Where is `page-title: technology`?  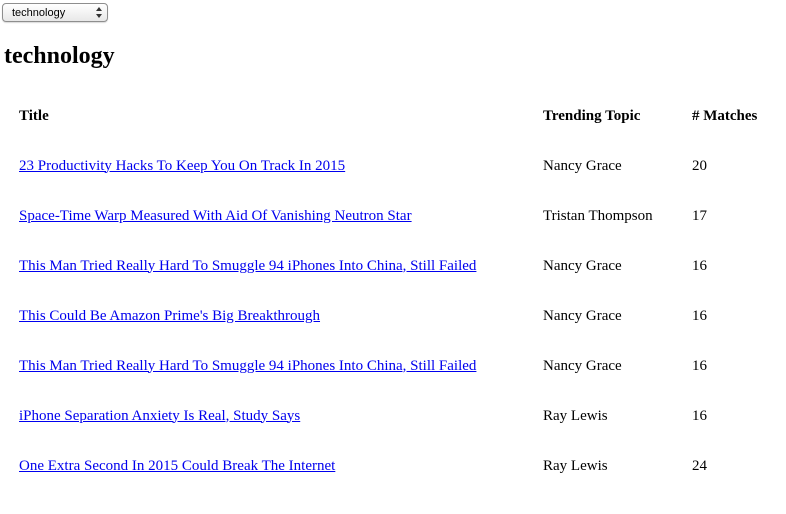
page-title: technology is located at coordinates (59, 56).